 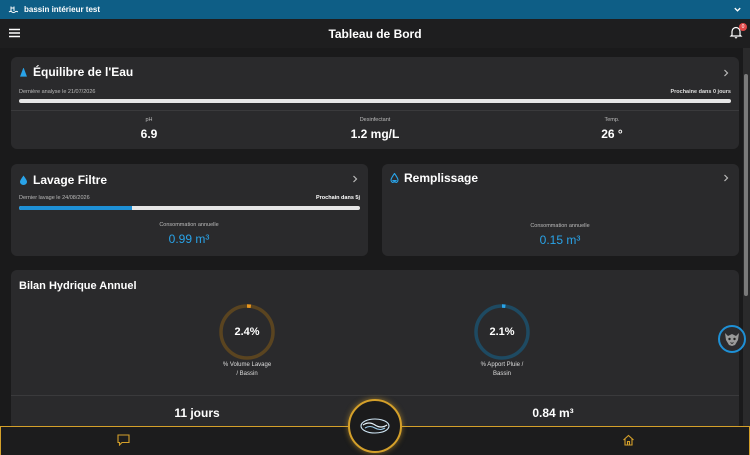 What do you see at coordinates (737, 9) in the screenshot?
I see `chevron-down-icon` at bounding box center [737, 9].